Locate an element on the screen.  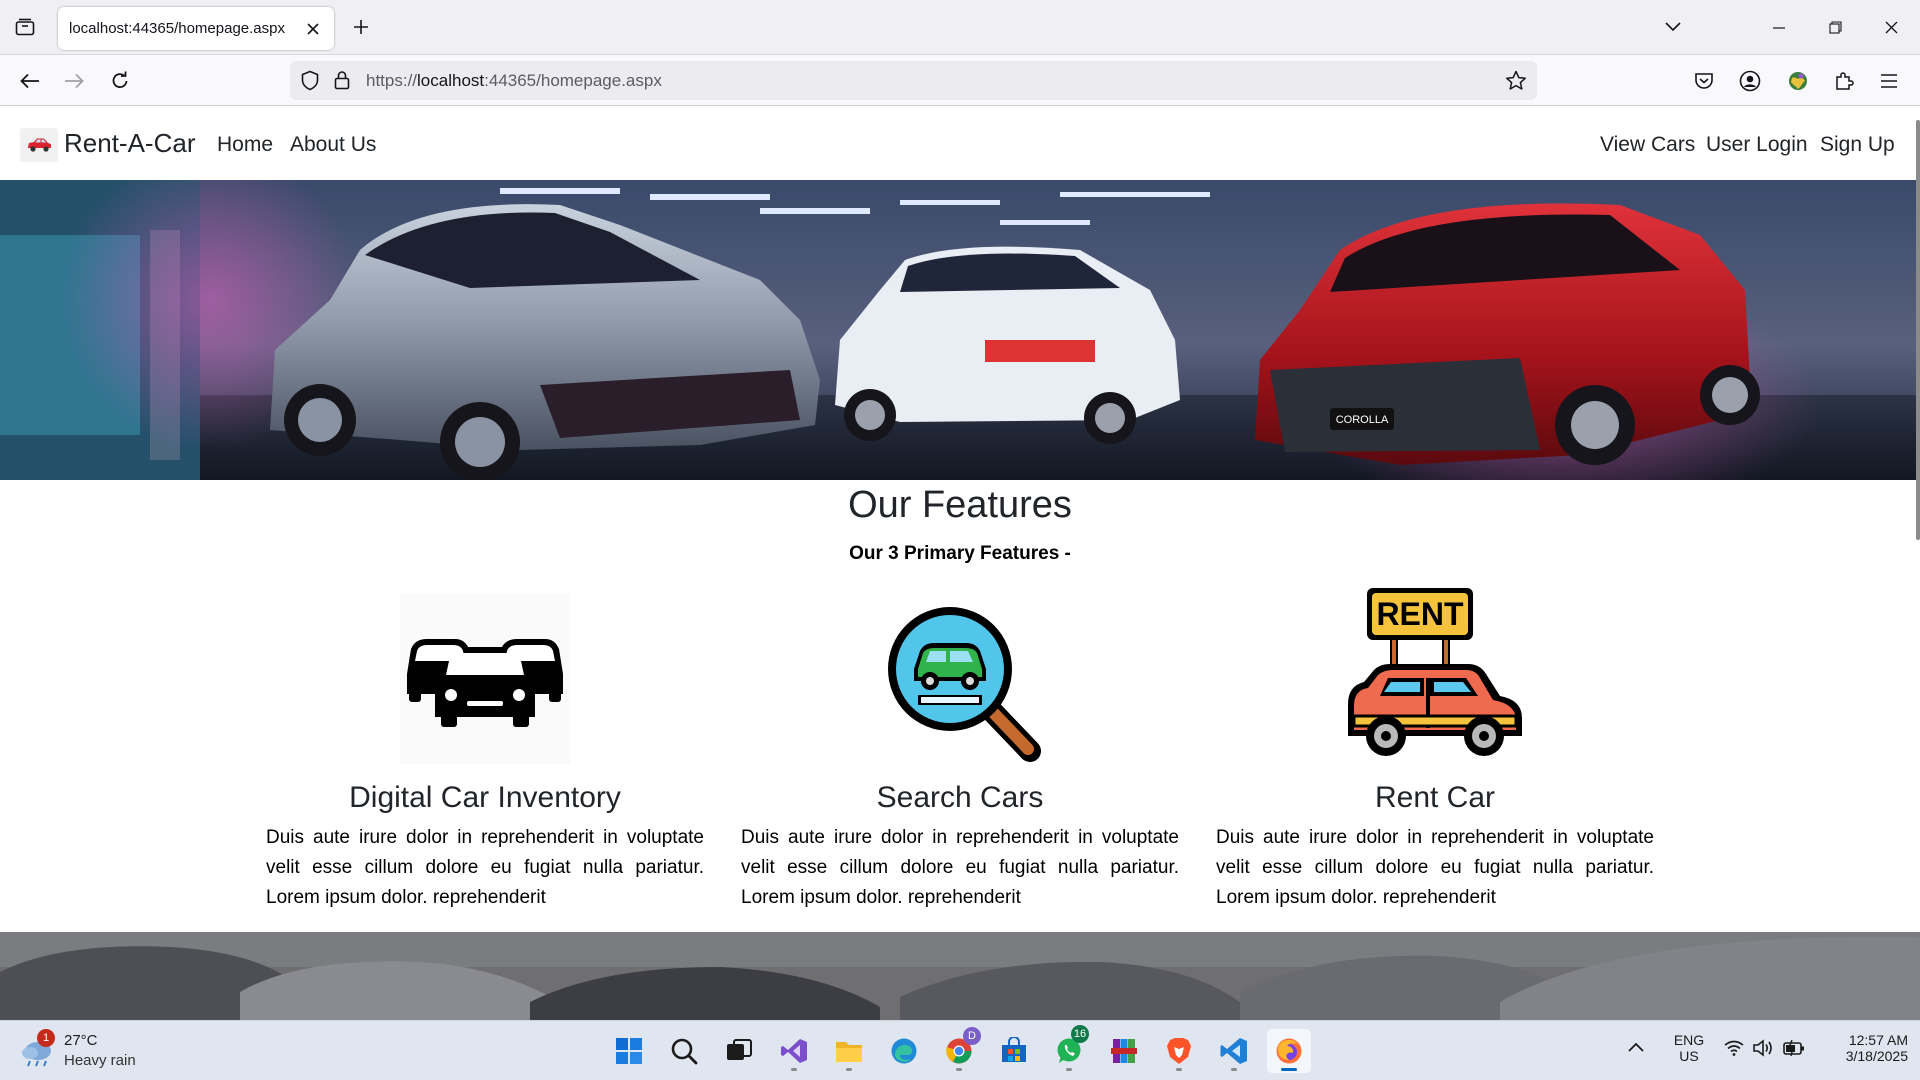
feature-title: Search Cars is located at coordinates (960, 797).